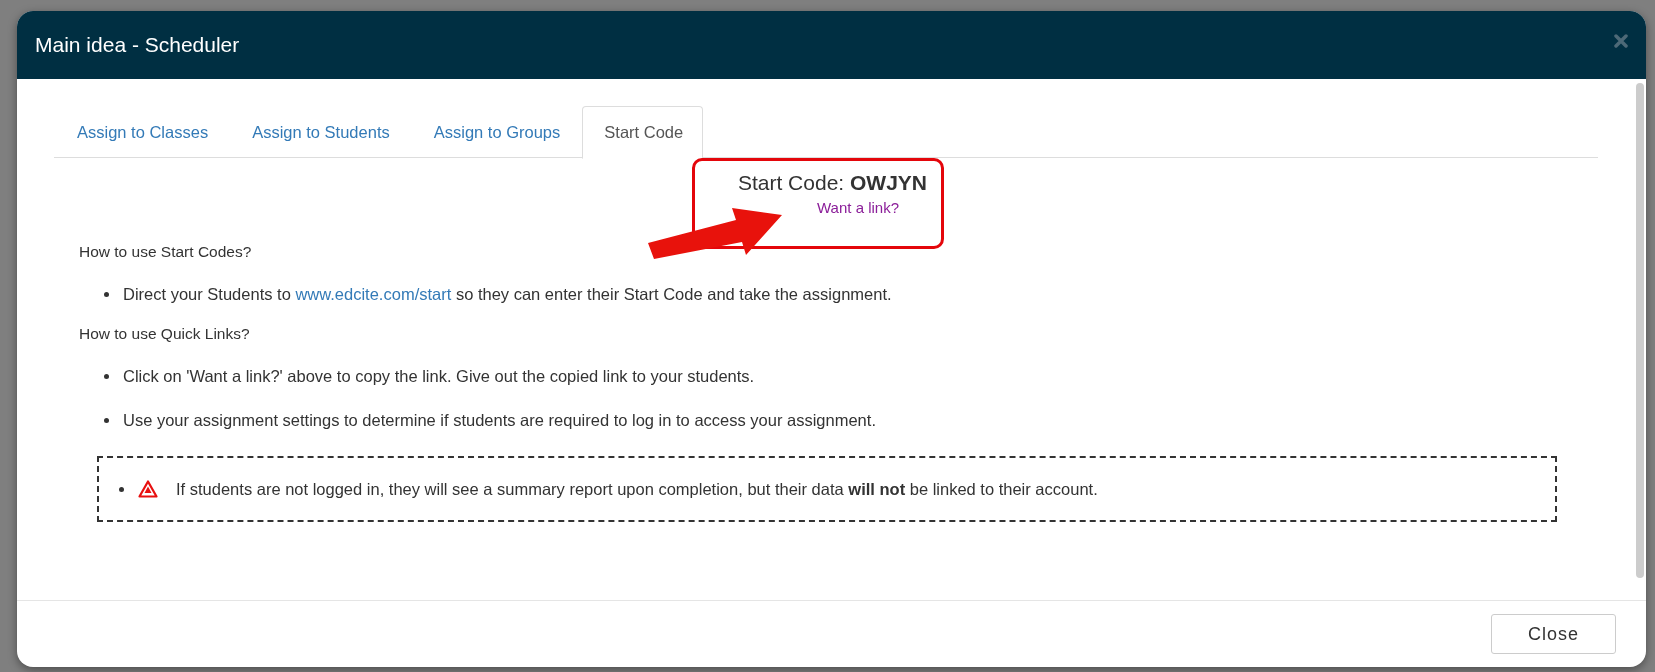 Image resolution: width=1655 pixels, height=672 pixels. What do you see at coordinates (373, 293) in the screenshot?
I see `start-url-link: www.edcite.com/start` at bounding box center [373, 293].